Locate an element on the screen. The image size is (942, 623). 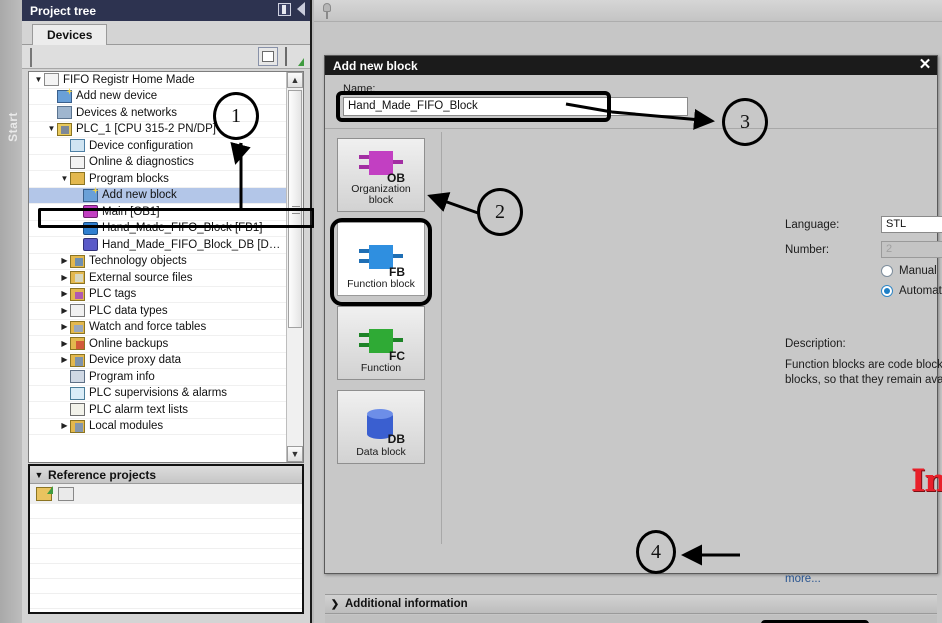
block-type-organization-block: OB Organization block is located at coordinates (381, 175).